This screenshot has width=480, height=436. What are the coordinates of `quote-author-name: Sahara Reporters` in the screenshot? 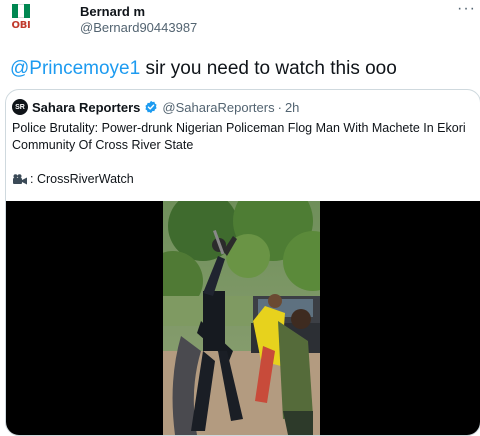 It's located at (86, 107).